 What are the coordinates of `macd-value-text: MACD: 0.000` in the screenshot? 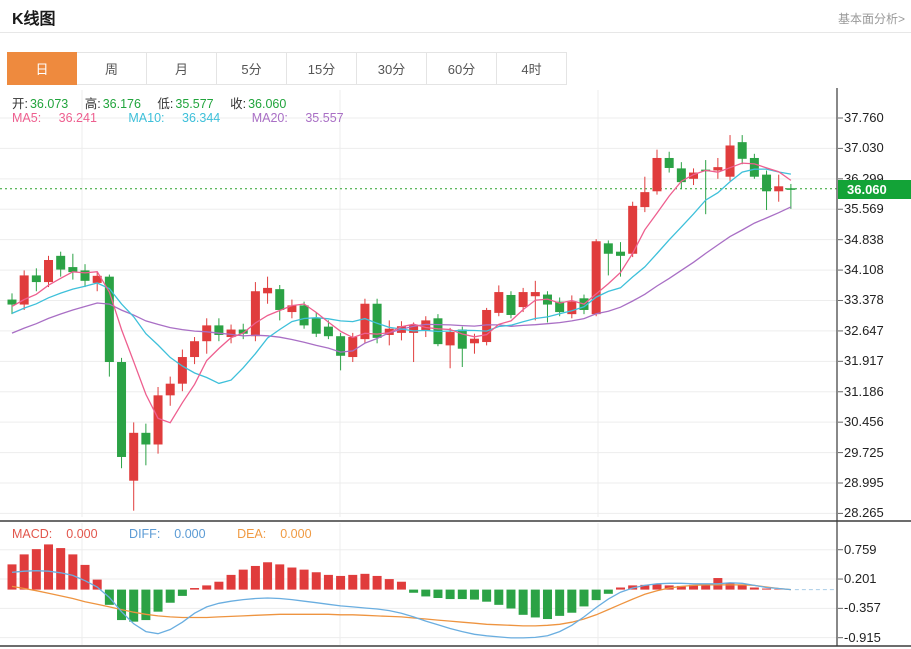 It's located at (55, 534).